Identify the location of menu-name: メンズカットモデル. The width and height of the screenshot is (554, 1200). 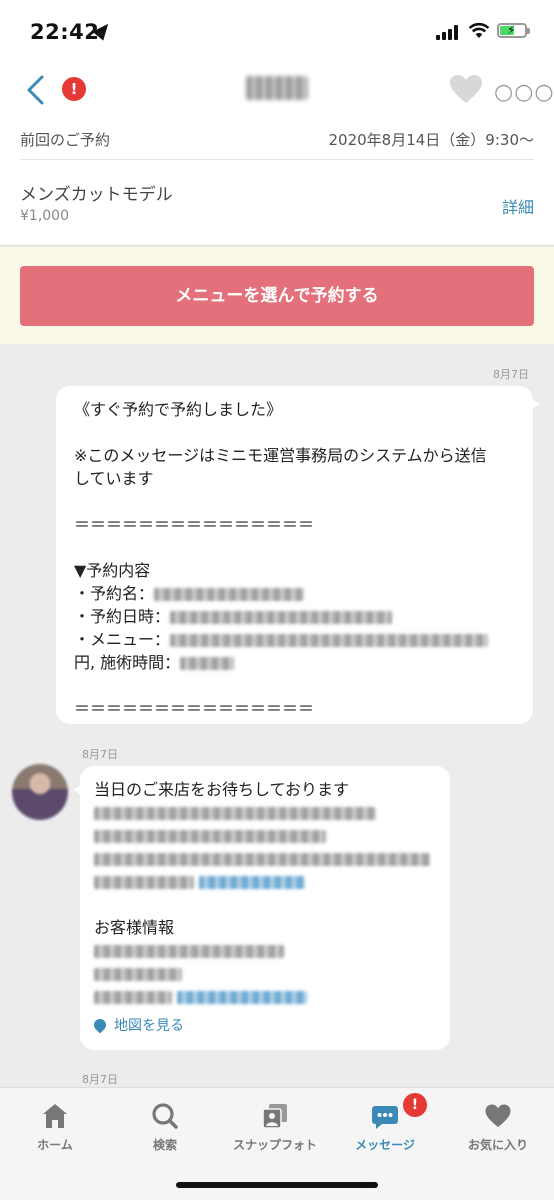
(96, 195).